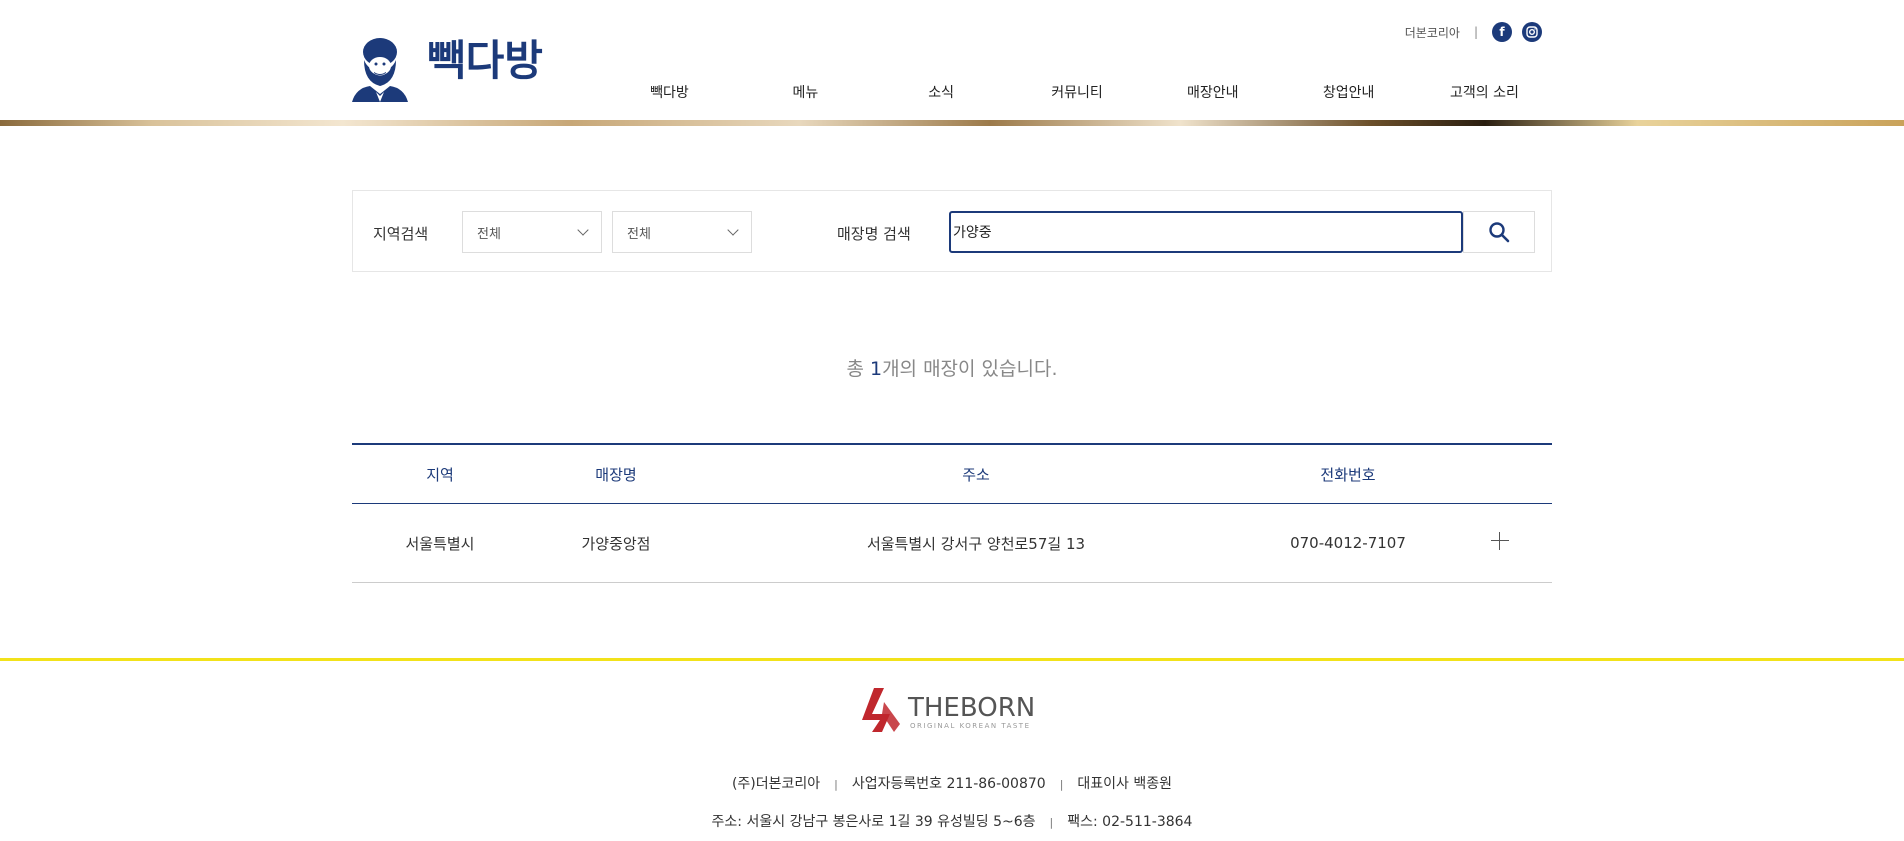 The width and height of the screenshot is (1904, 841). What do you see at coordinates (1432, 32) in the screenshot?
I see `theborn-korea-link: 더본코리아` at bounding box center [1432, 32].